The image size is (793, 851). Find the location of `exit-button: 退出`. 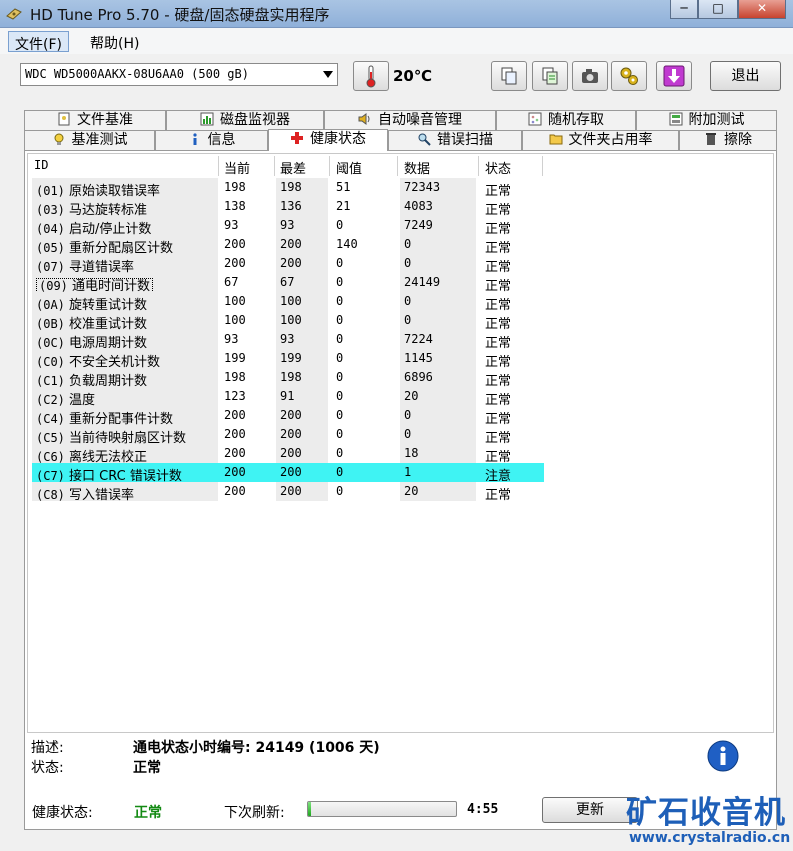

exit-button: 退出 is located at coordinates (745, 76).